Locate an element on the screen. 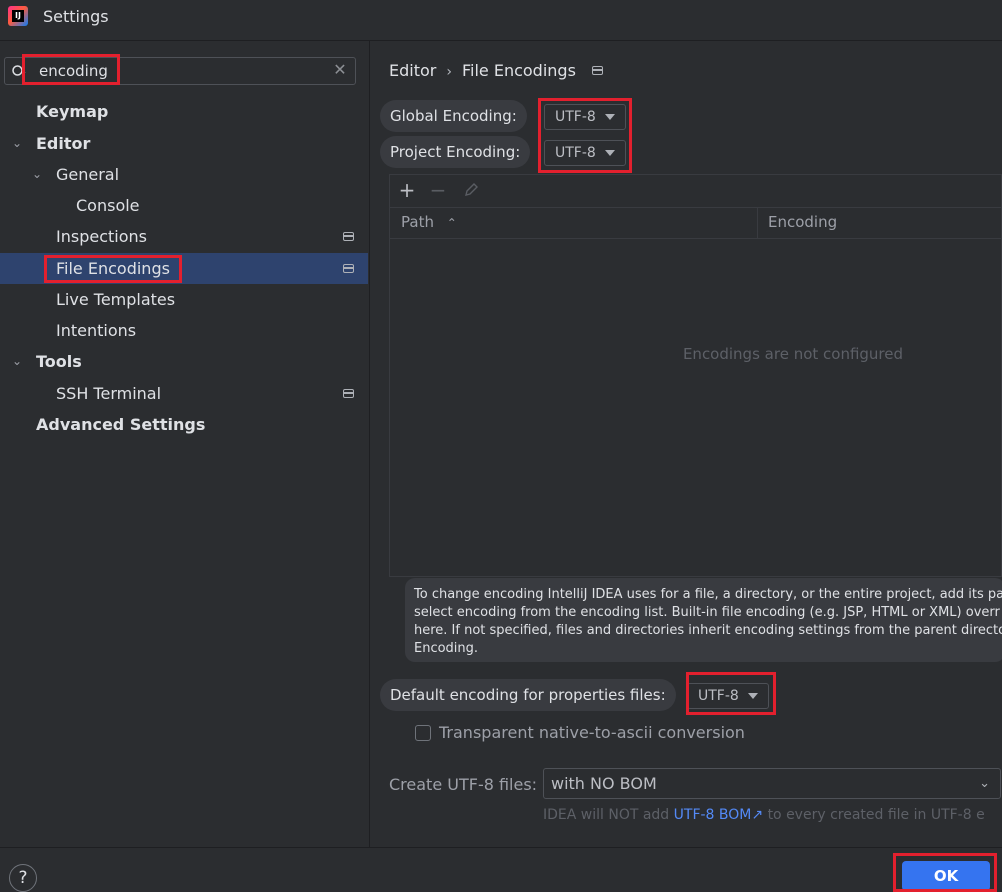  add-icon: + is located at coordinates (407, 190).